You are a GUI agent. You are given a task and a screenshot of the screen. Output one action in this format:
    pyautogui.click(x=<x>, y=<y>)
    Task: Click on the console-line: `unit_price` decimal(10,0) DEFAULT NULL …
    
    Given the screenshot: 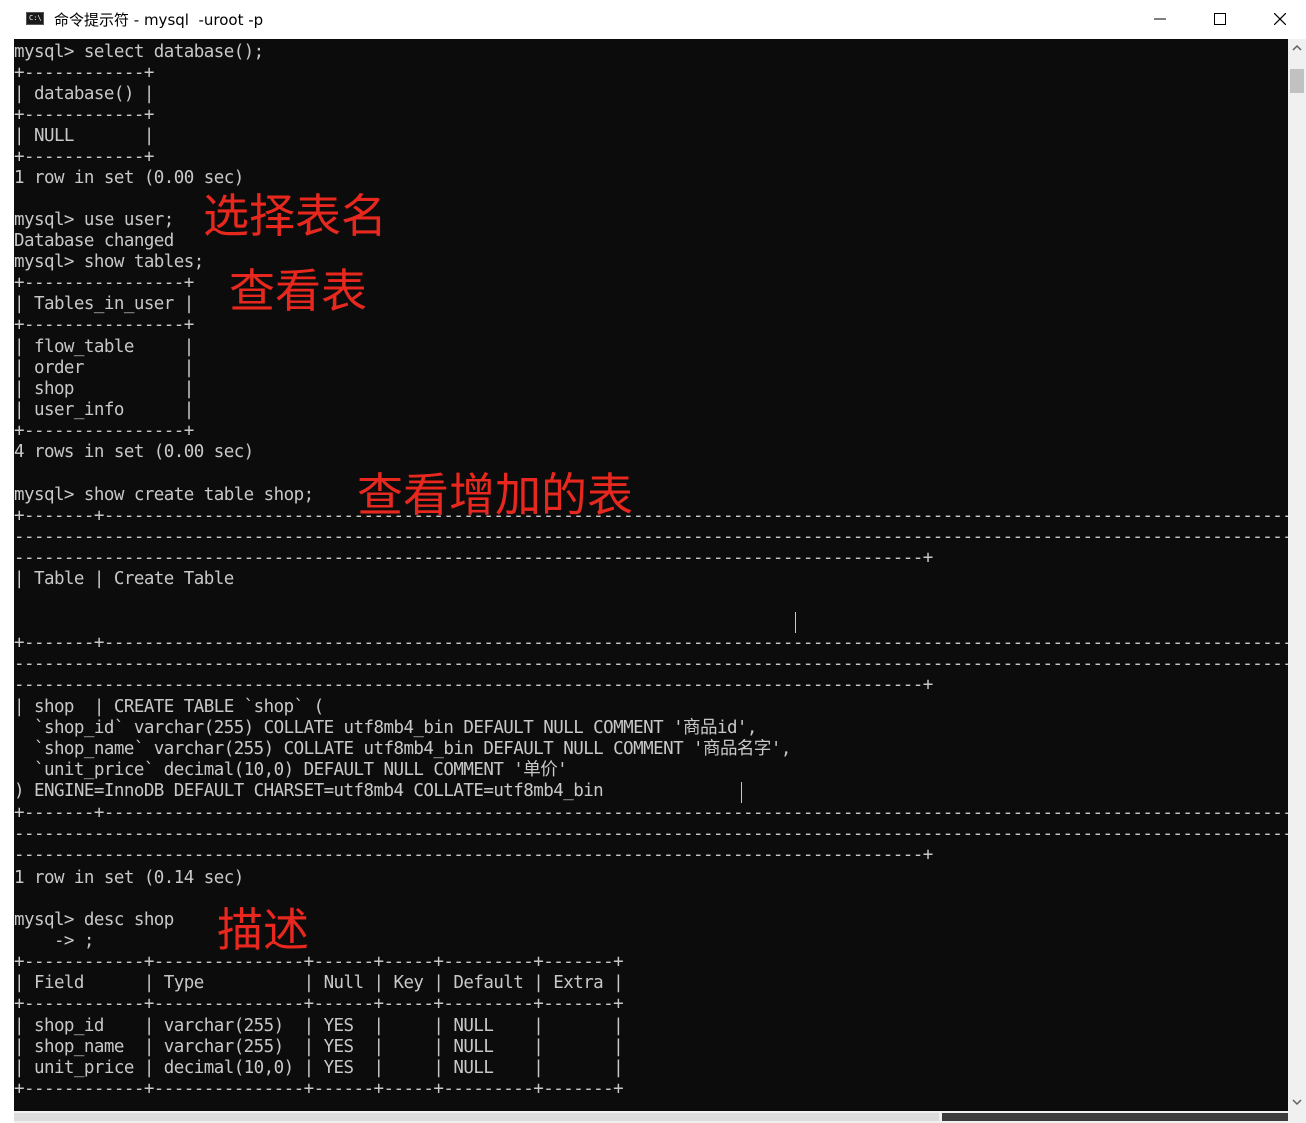 What is the action you would take?
    pyautogui.click(x=291, y=770)
    